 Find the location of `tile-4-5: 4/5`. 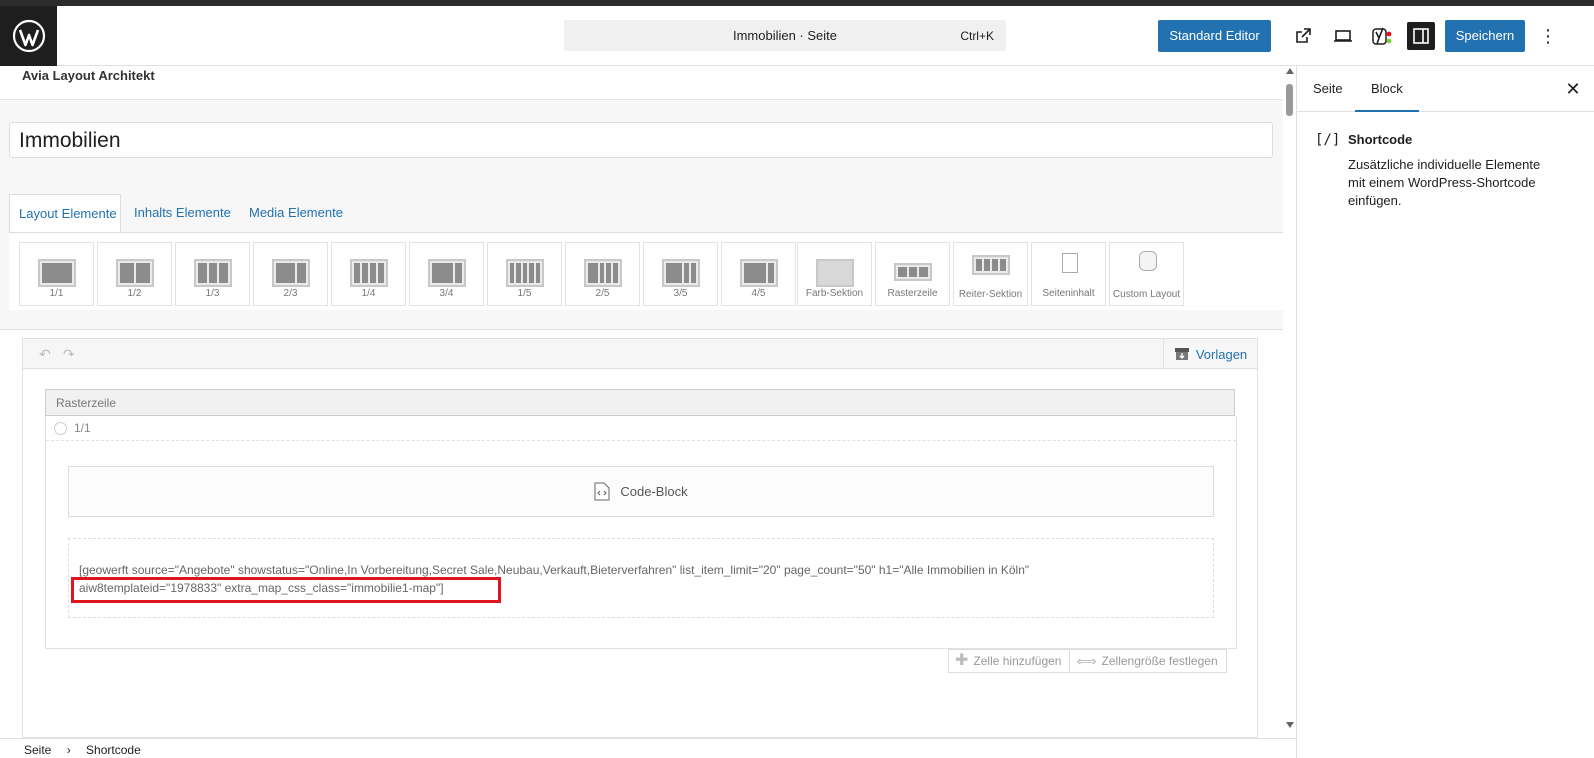

tile-4-5: 4/5 is located at coordinates (758, 274).